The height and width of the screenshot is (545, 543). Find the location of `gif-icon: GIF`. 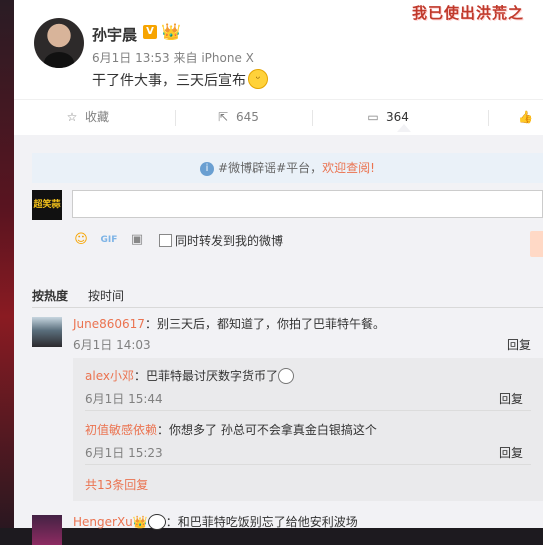

gif-icon: GIF is located at coordinates (109, 240).